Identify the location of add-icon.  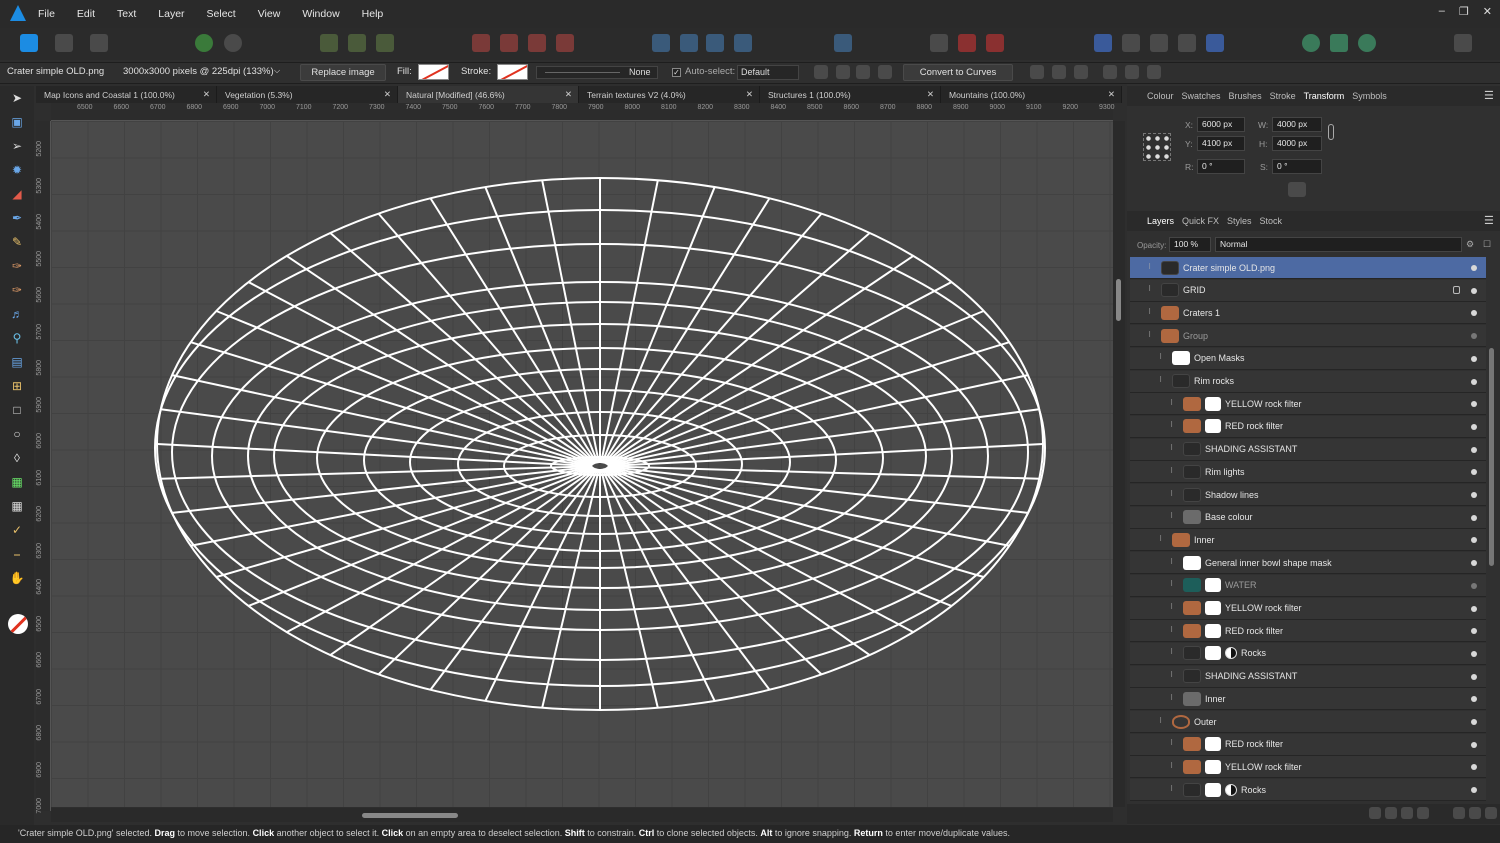
(1187, 43).